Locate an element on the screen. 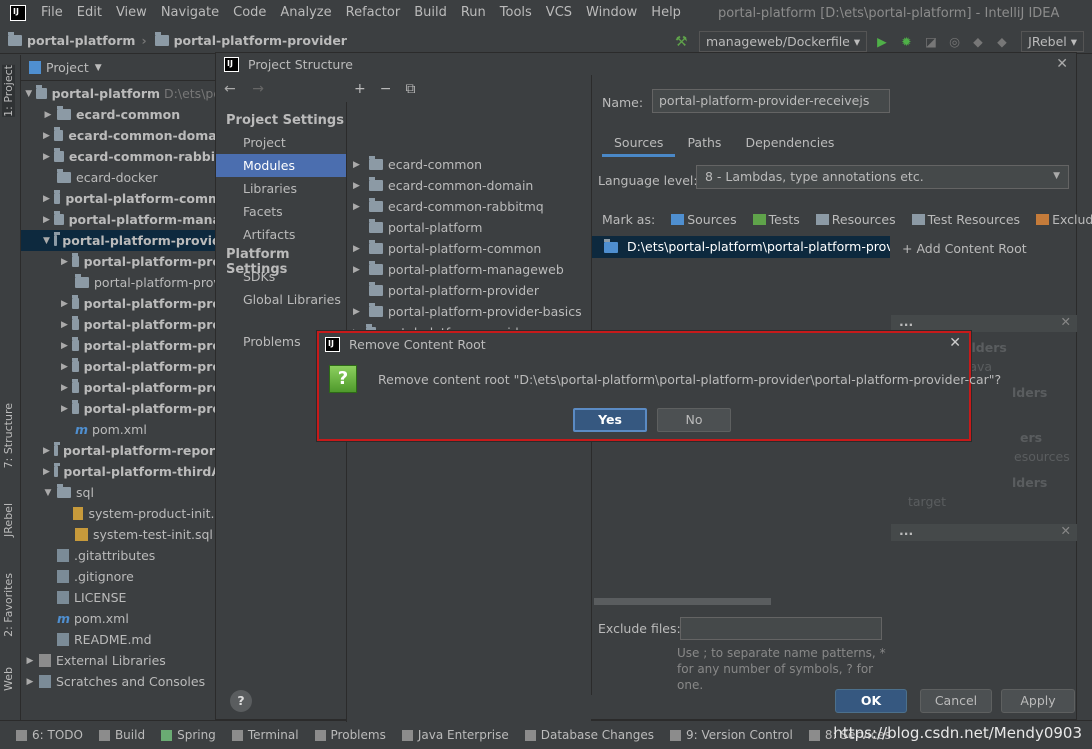 The height and width of the screenshot is (749, 1092). menu-refactor: Refactor is located at coordinates (373, 13).